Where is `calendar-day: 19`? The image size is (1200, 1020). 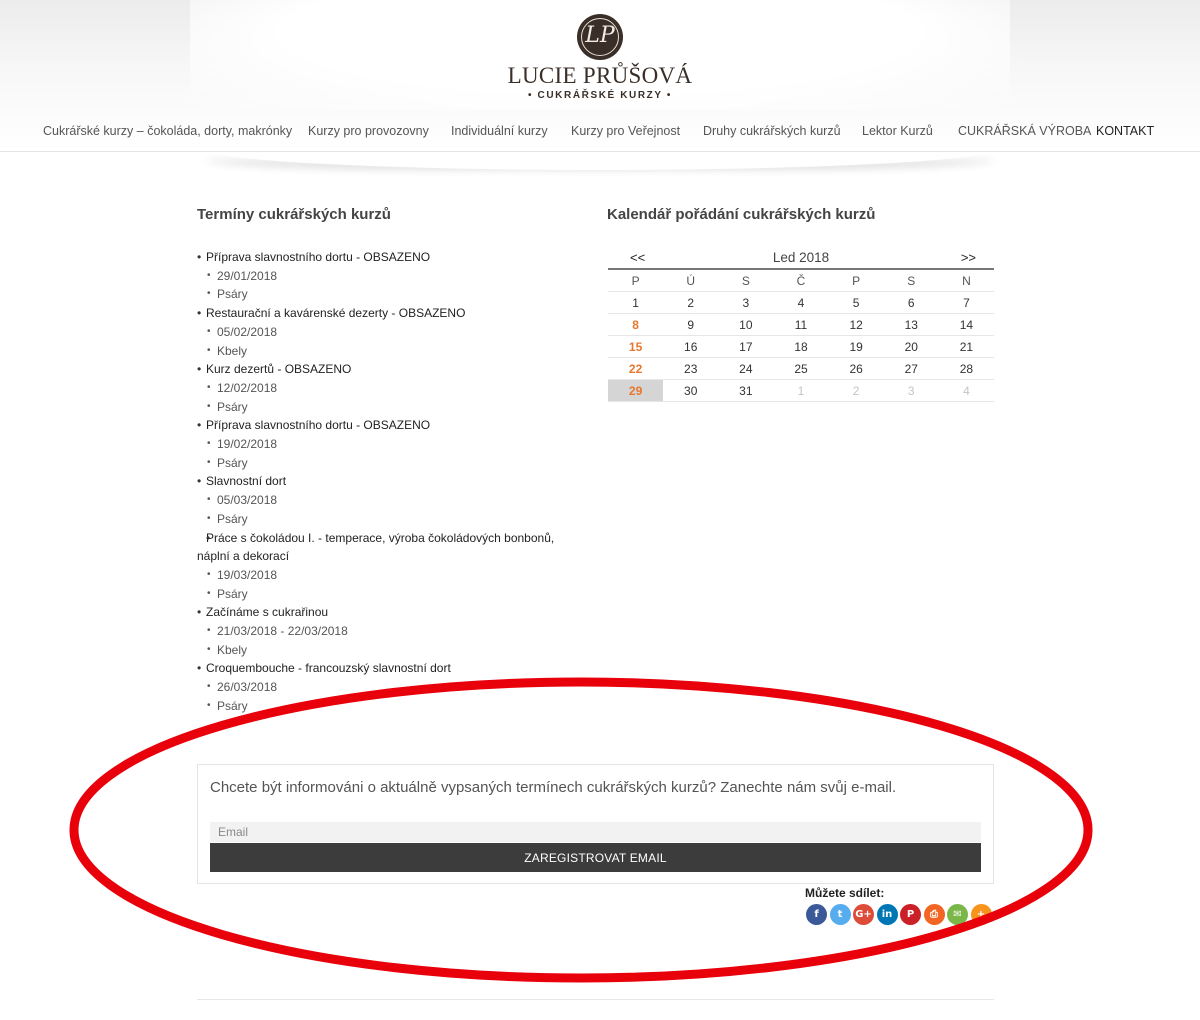
calendar-day: 19 is located at coordinates (856, 347).